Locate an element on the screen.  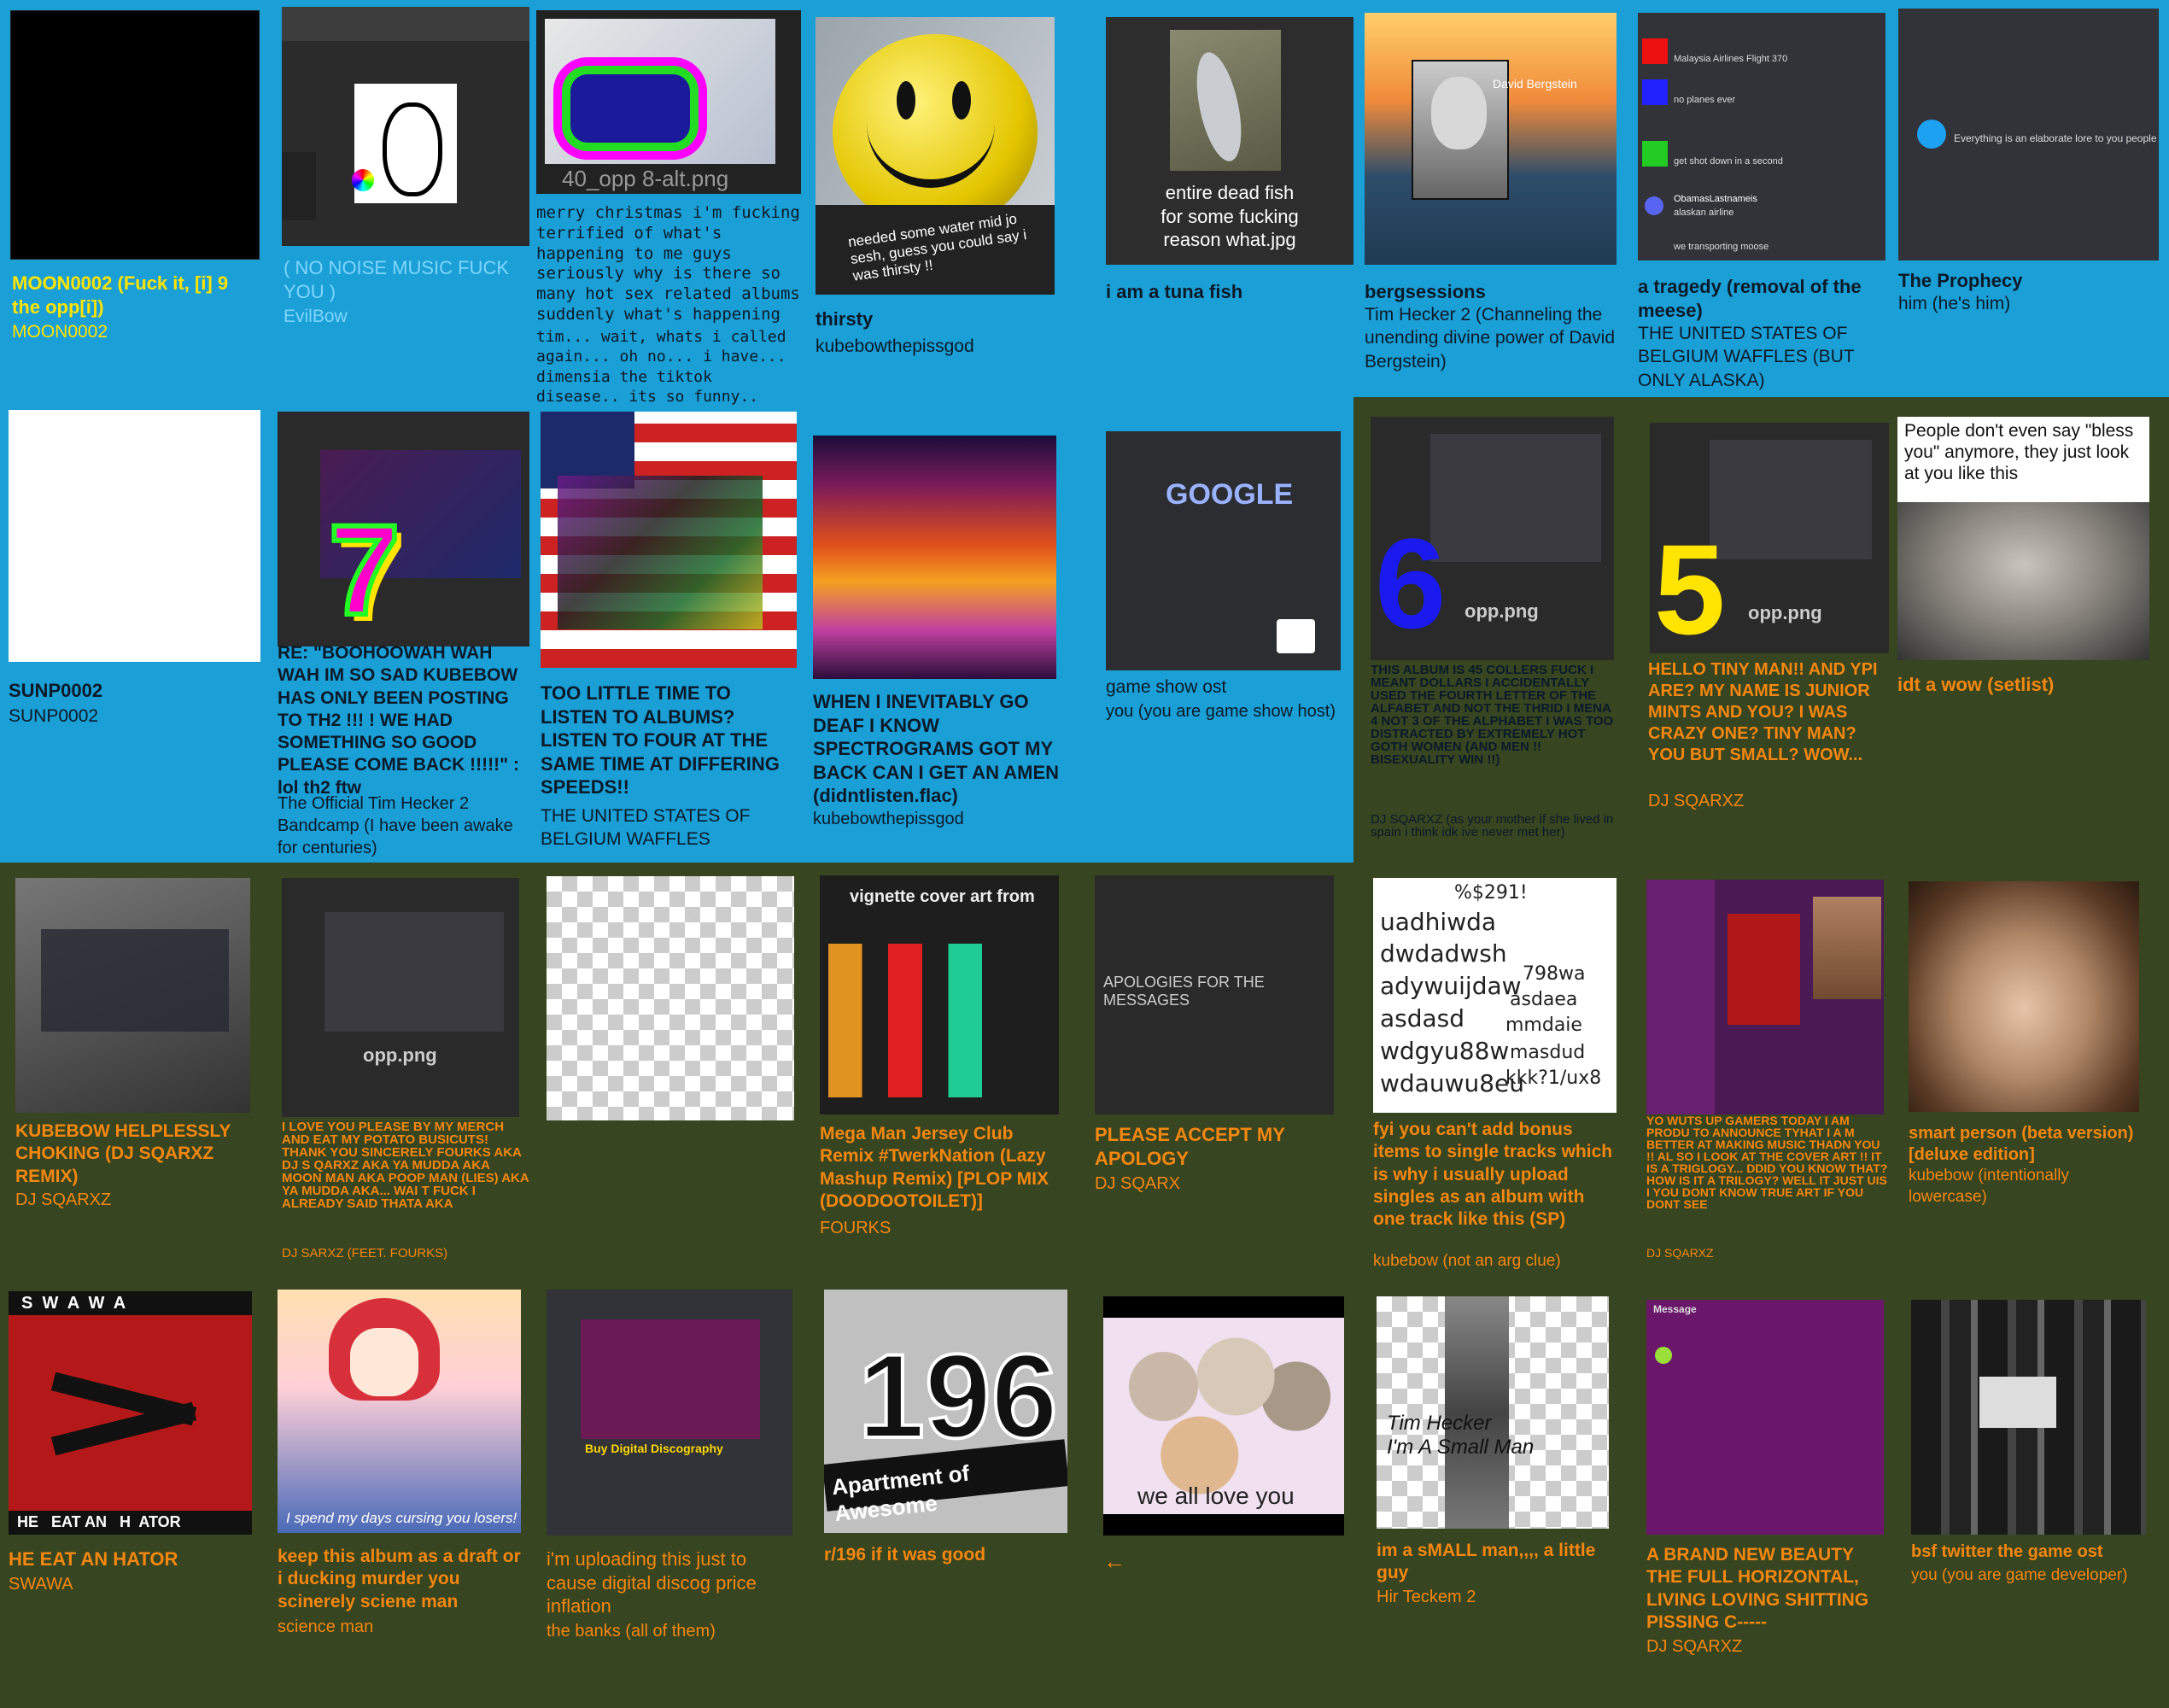
album-card is located at coordinates (674, 1067).